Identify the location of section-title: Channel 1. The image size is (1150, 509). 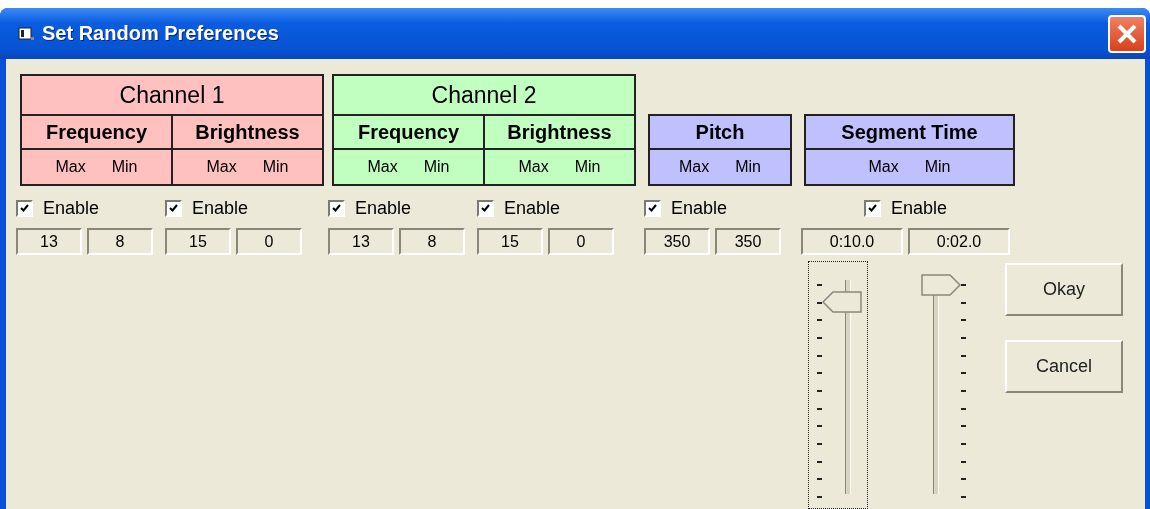
(172, 96).